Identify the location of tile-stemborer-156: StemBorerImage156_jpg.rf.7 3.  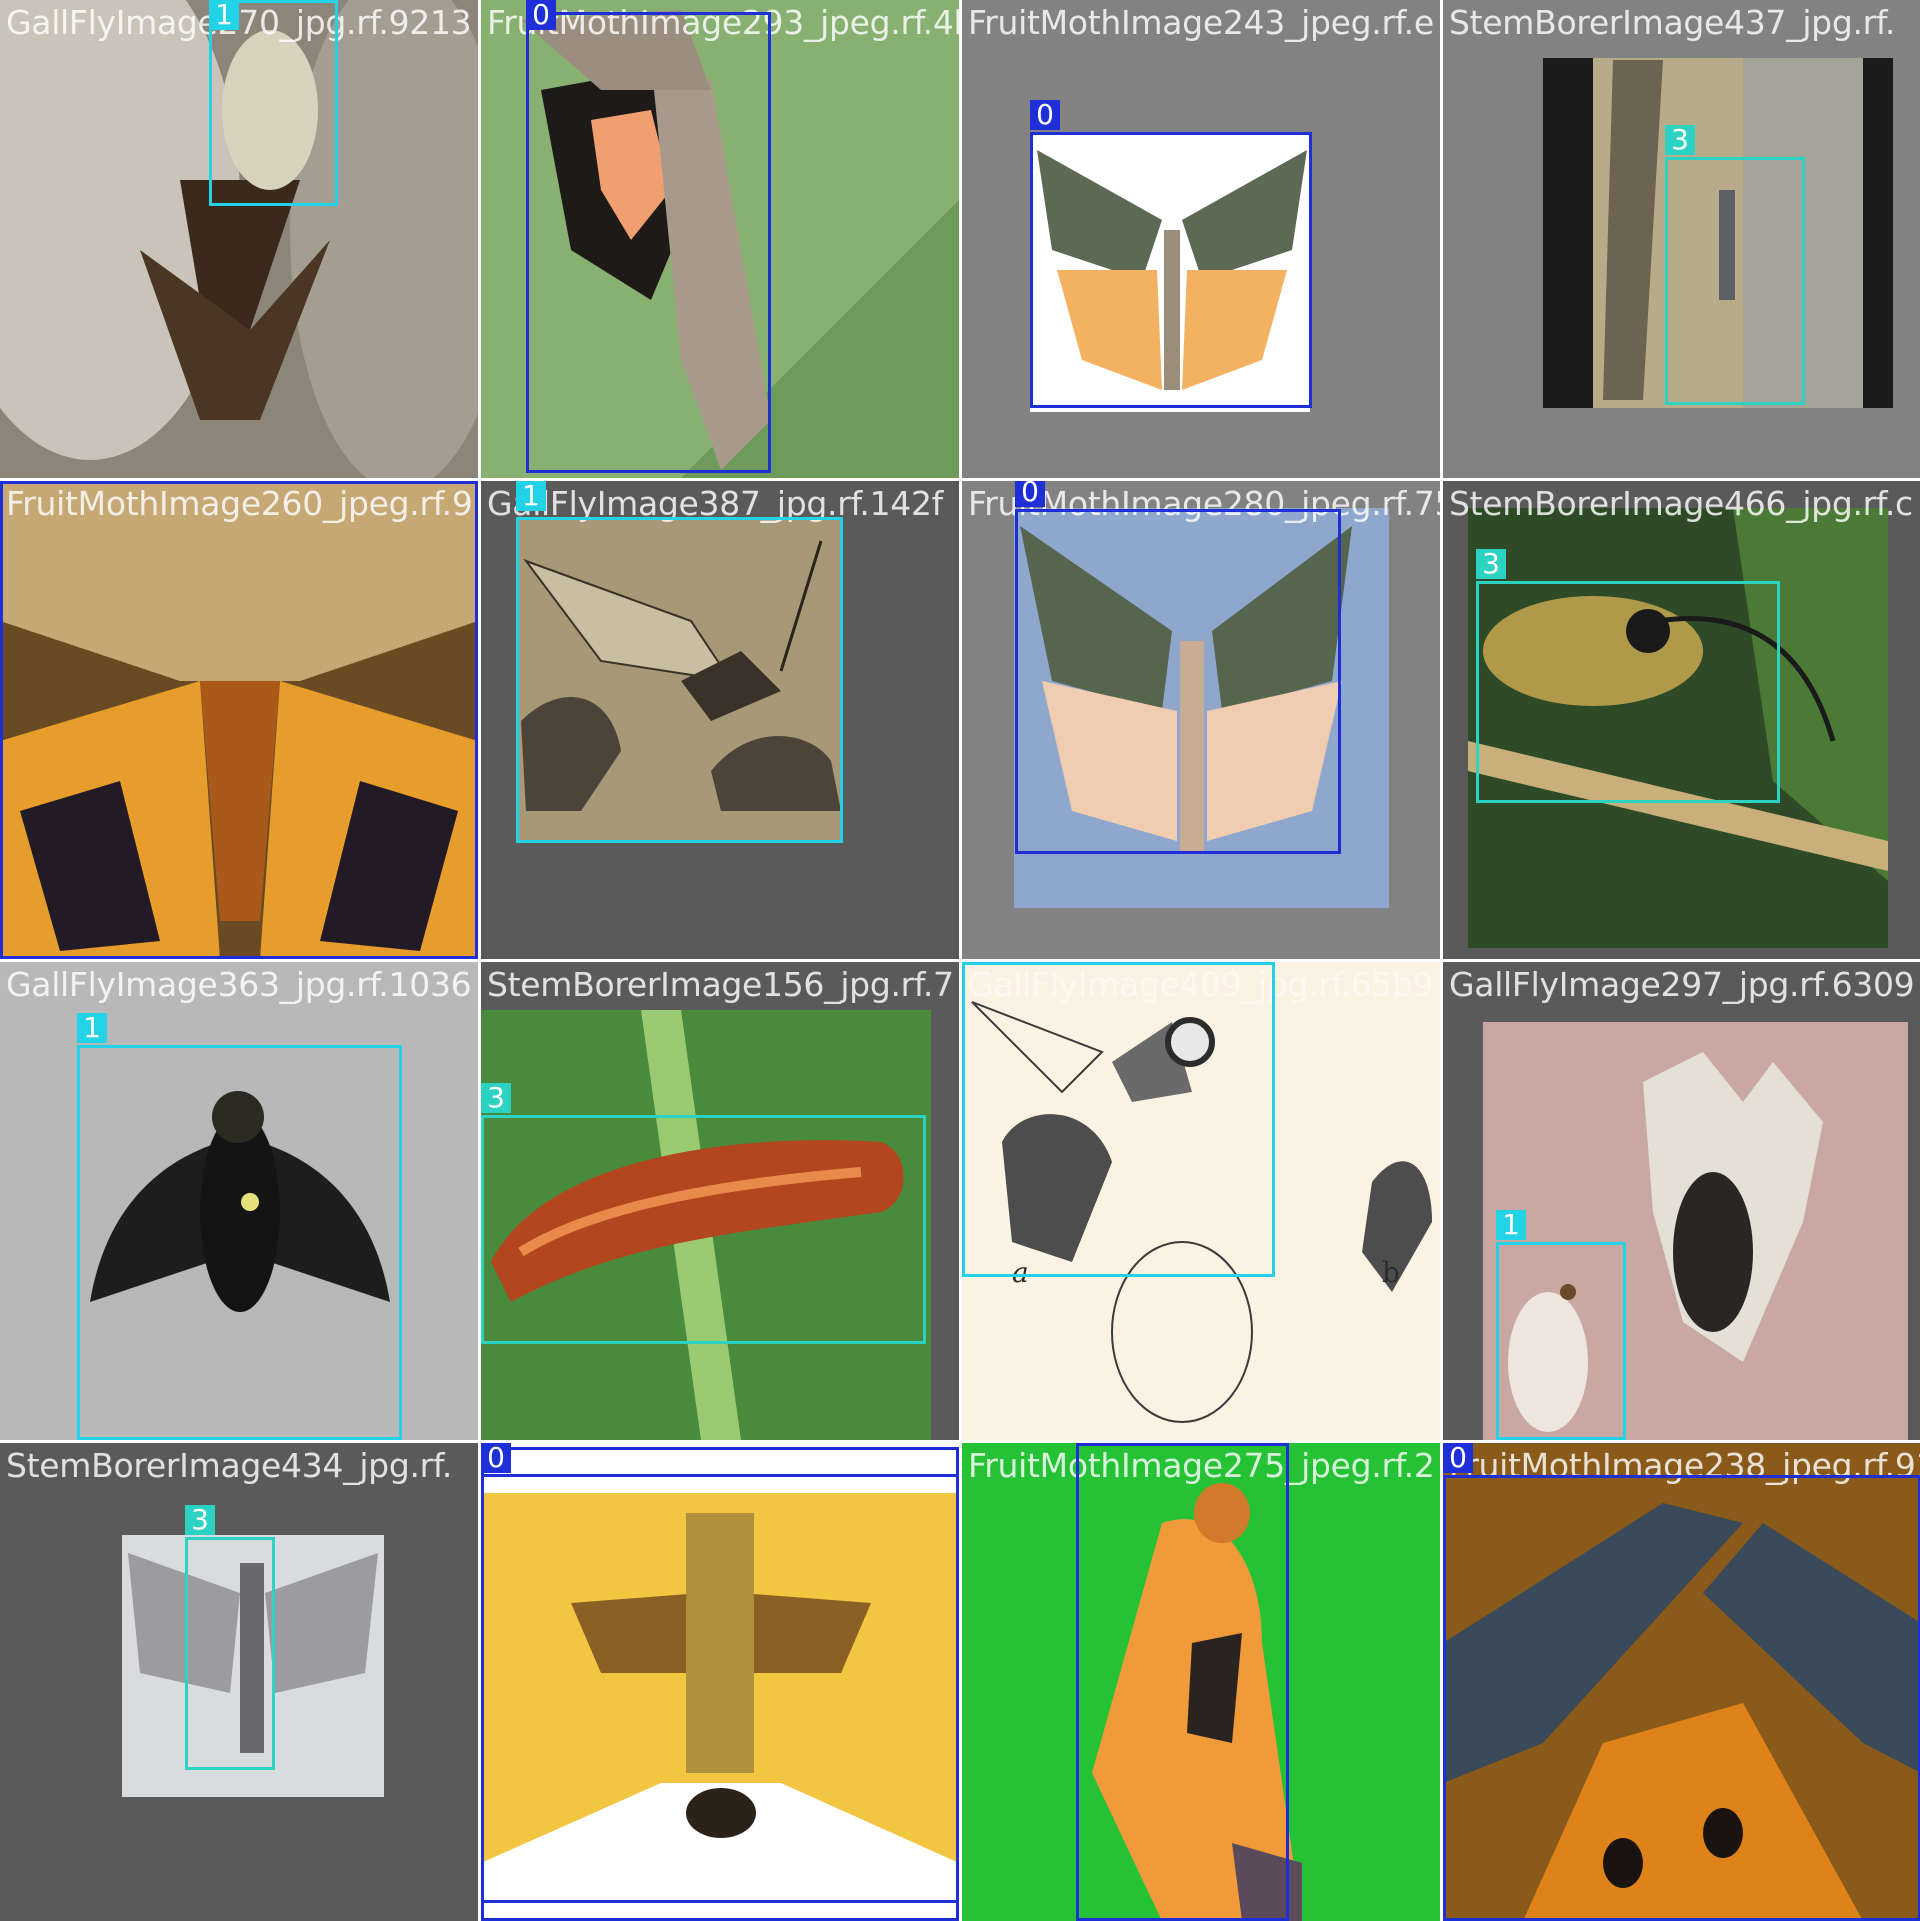
(720, 1201).